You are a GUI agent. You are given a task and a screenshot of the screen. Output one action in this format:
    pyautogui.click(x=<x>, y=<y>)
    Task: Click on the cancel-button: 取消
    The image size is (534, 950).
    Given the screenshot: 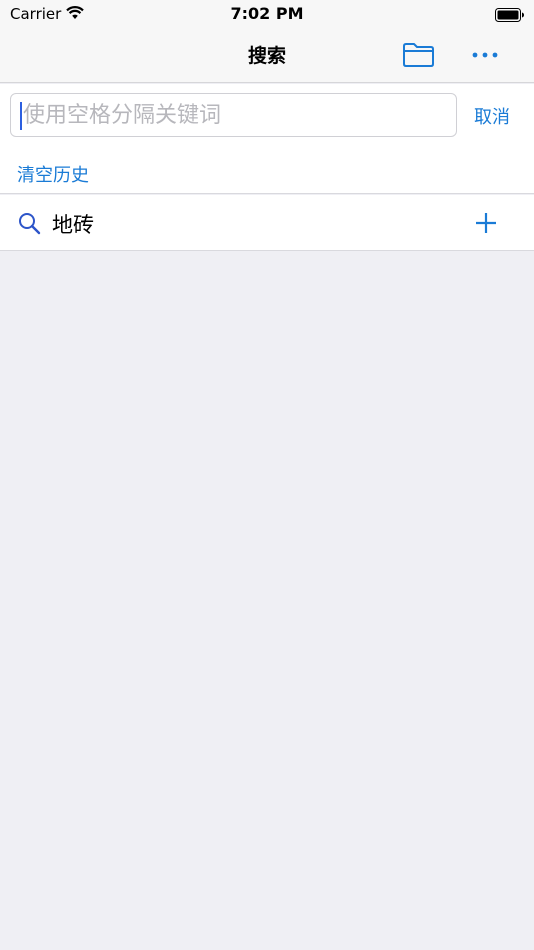 What is the action you would take?
    pyautogui.click(x=492, y=116)
    